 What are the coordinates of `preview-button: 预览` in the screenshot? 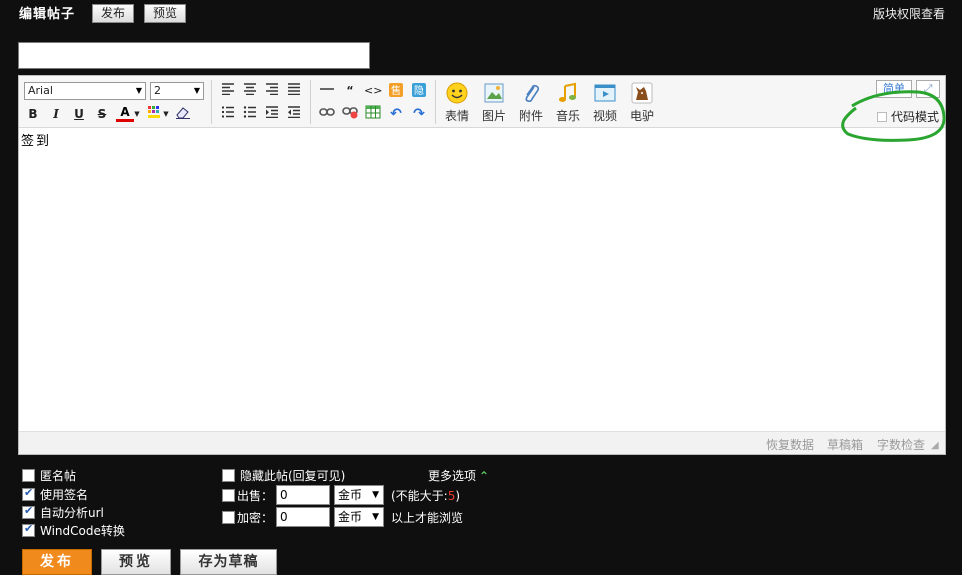 It's located at (136, 562).